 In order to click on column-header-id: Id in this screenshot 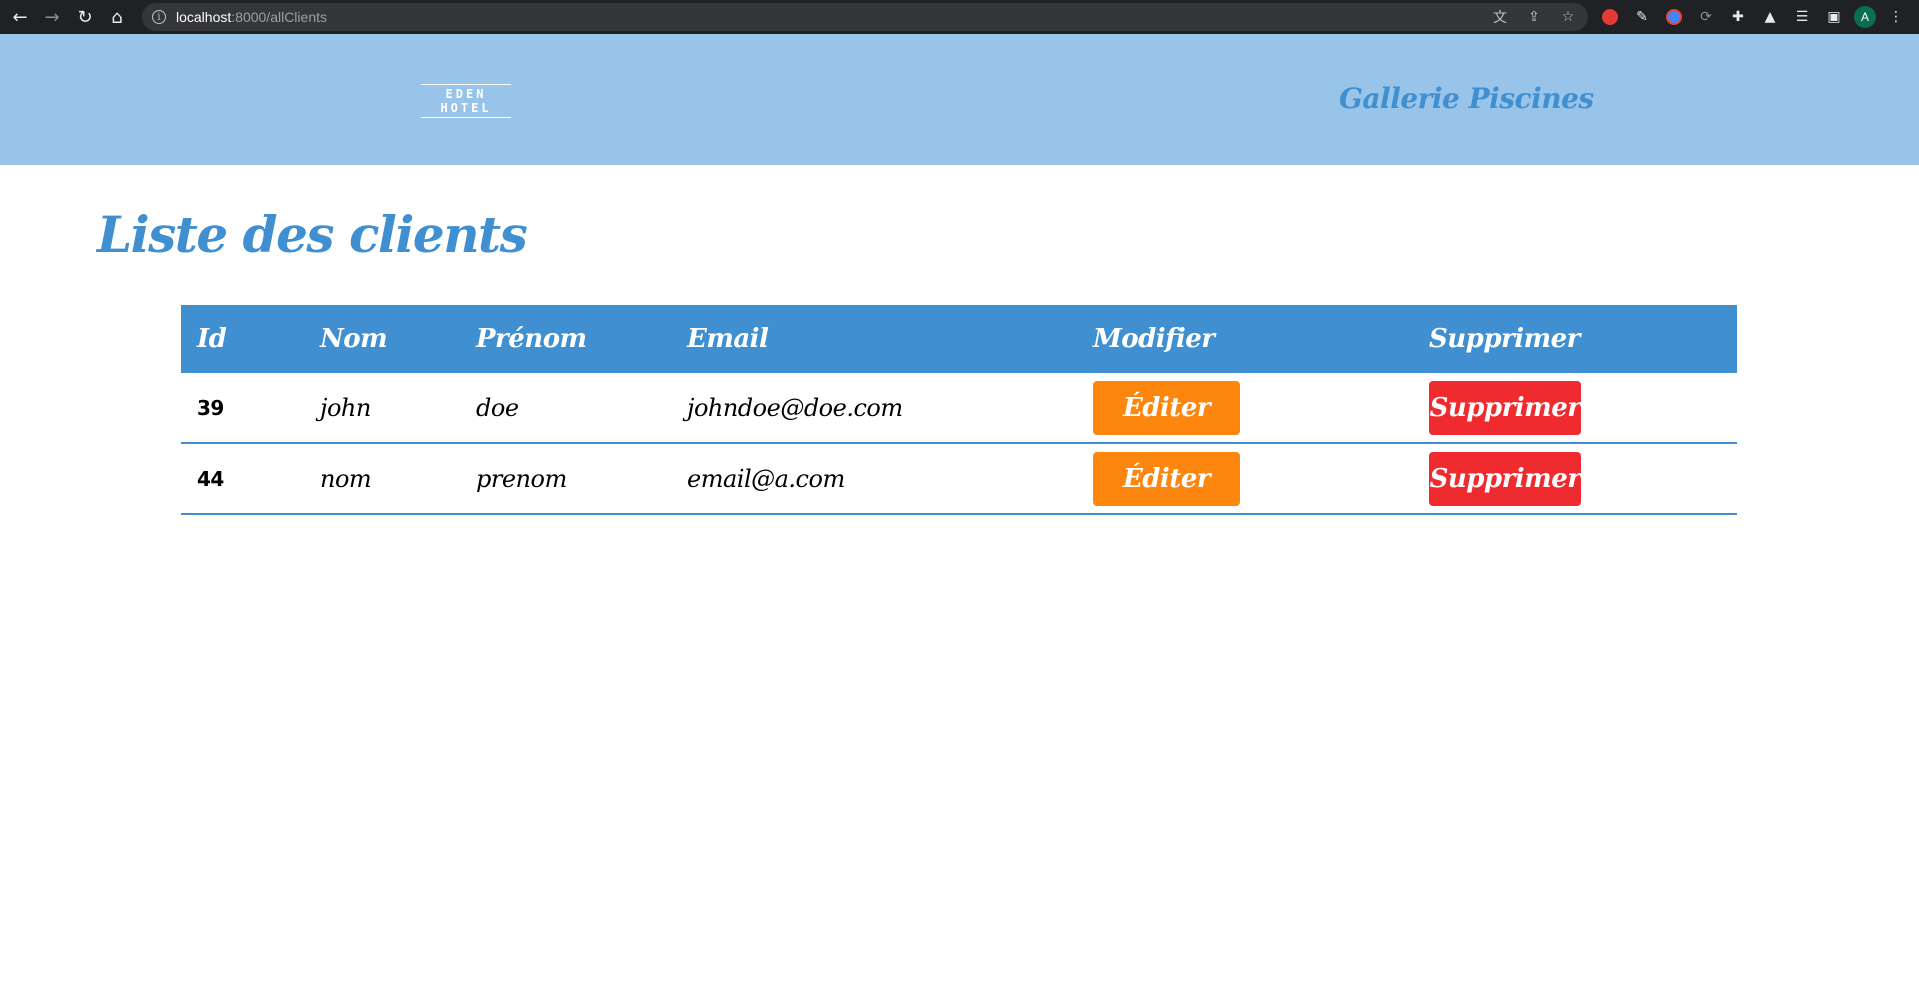, I will do `click(242, 339)`.